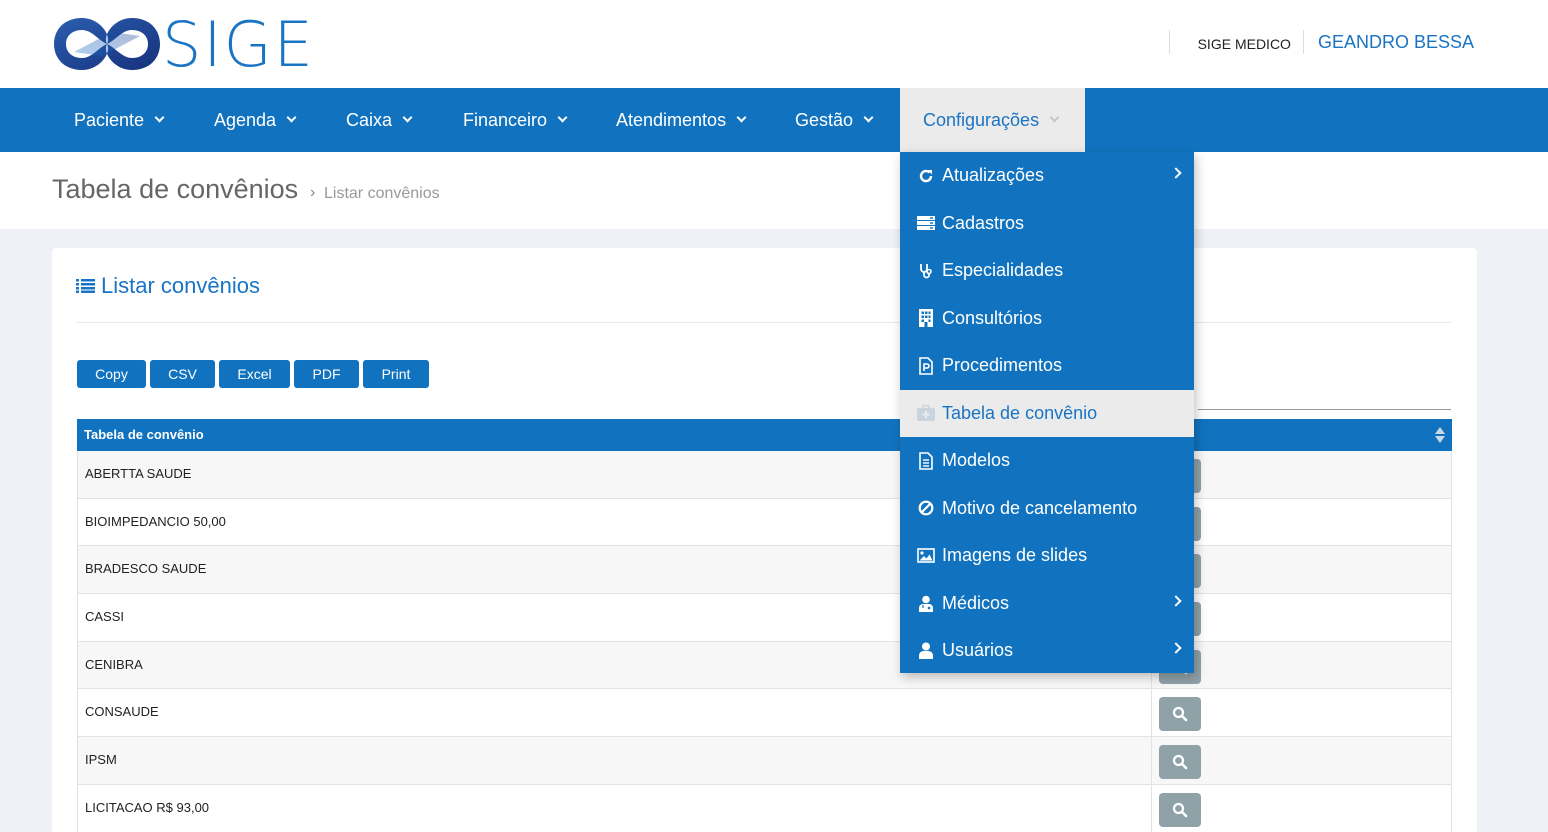 Image resolution: width=1548 pixels, height=832 pixels. What do you see at coordinates (763, 322) in the screenshot?
I see `divider` at bounding box center [763, 322].